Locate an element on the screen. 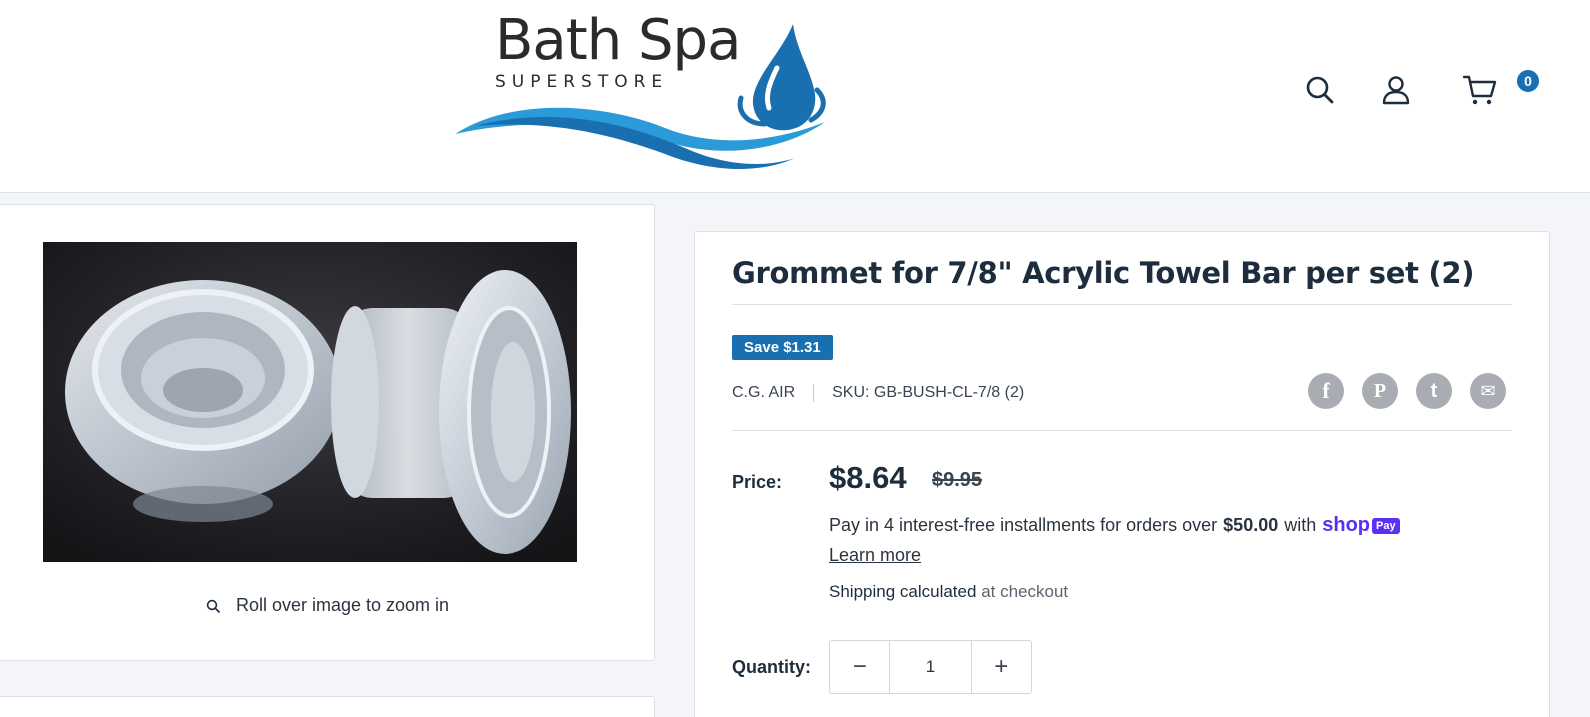 Image resolution: width=1590 pixels, height=717 pixels. zoom-hint: Roll over image to zoom in is located at coordinates (328, 605).